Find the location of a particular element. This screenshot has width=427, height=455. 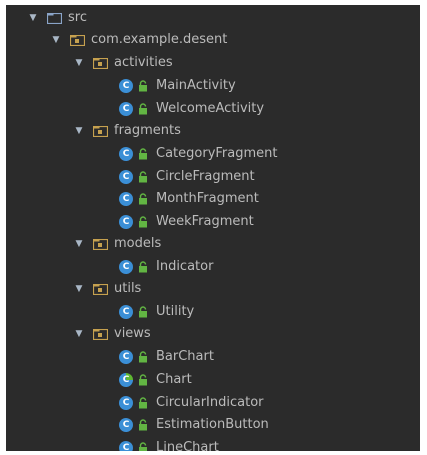

tree-node-indicator: C Indicator is located at coordinates (213, 267).